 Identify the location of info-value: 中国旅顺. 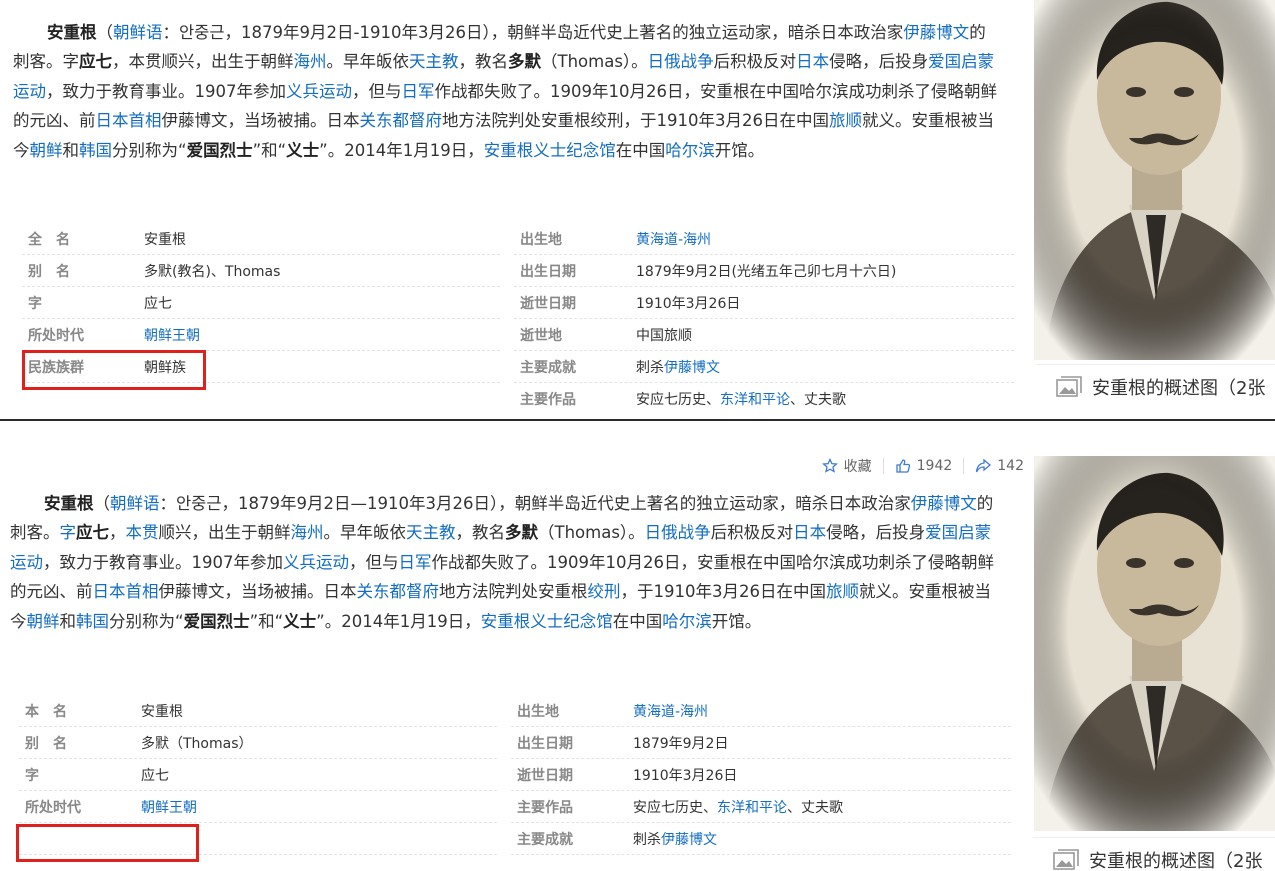
(664, 336).